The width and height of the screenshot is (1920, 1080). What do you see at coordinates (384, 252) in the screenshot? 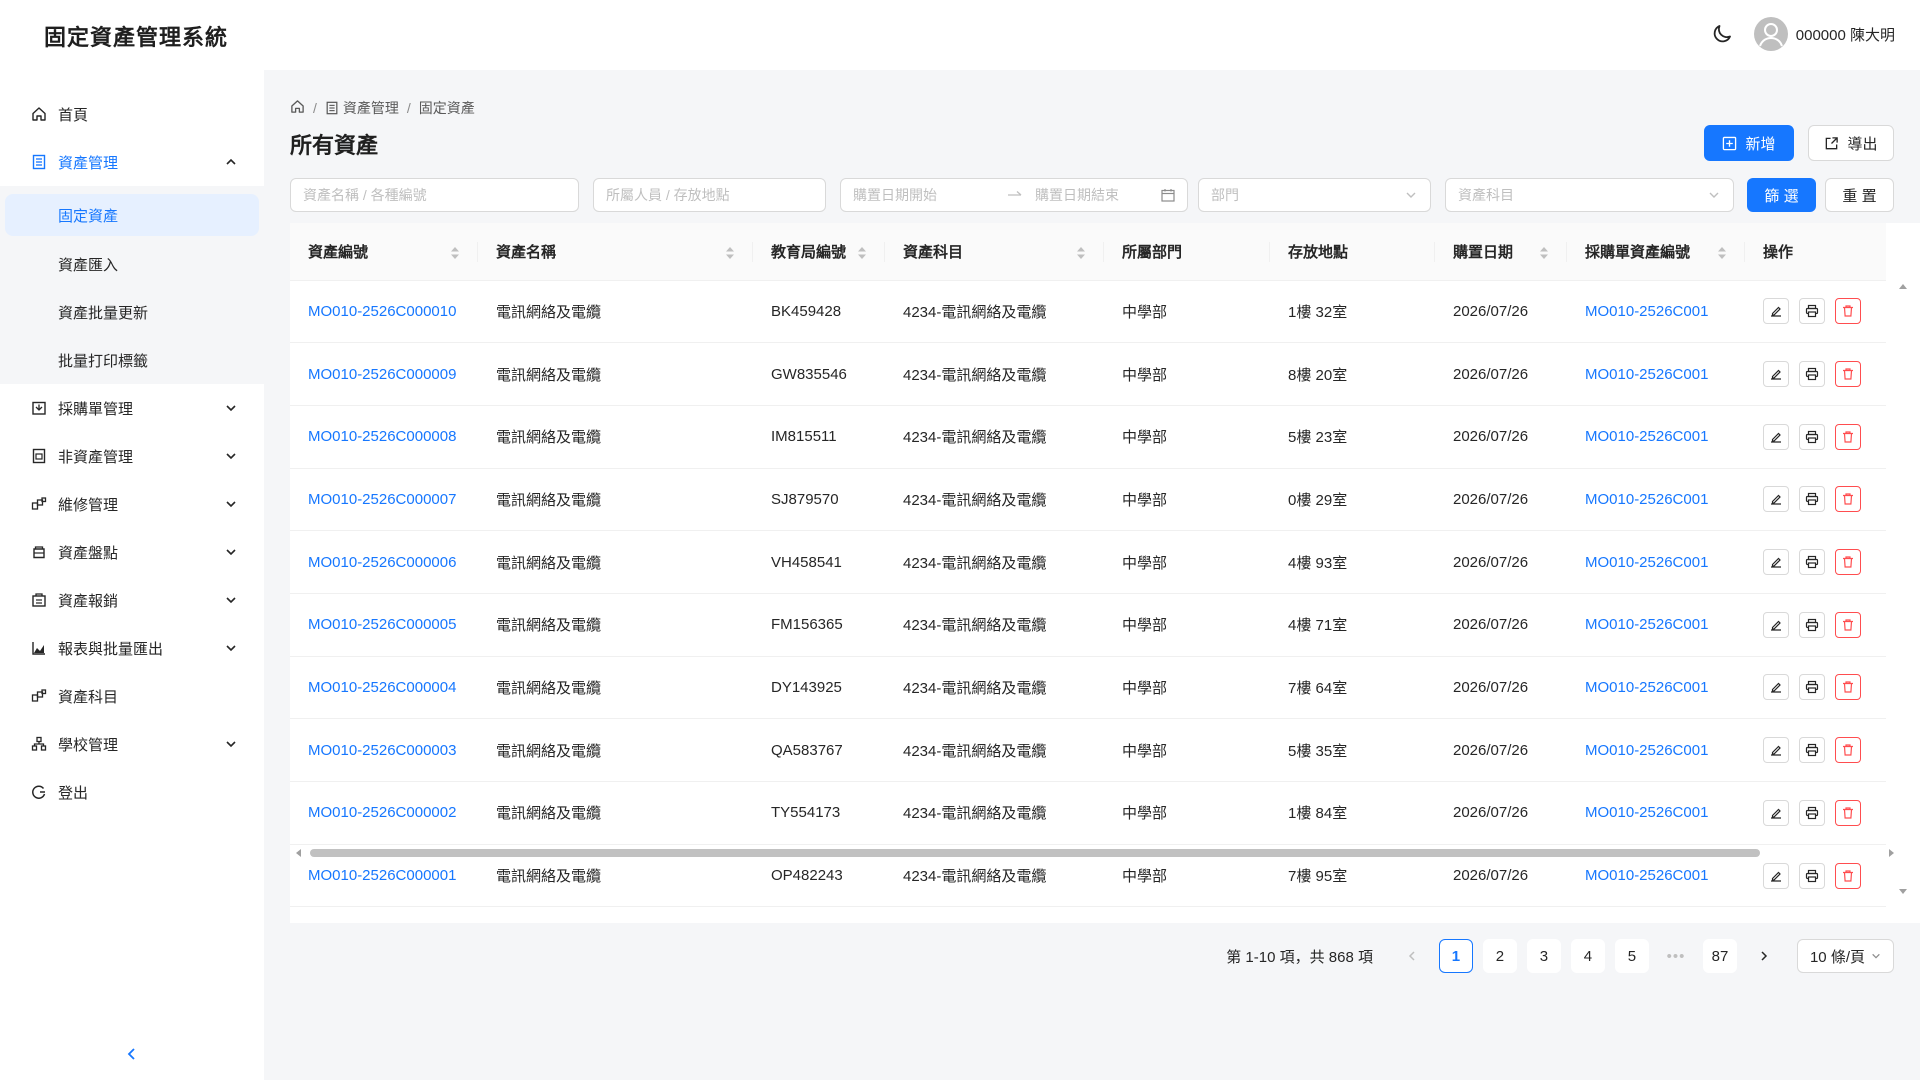
I see `column-header: 資產編號` at bounding box center [384, 252].